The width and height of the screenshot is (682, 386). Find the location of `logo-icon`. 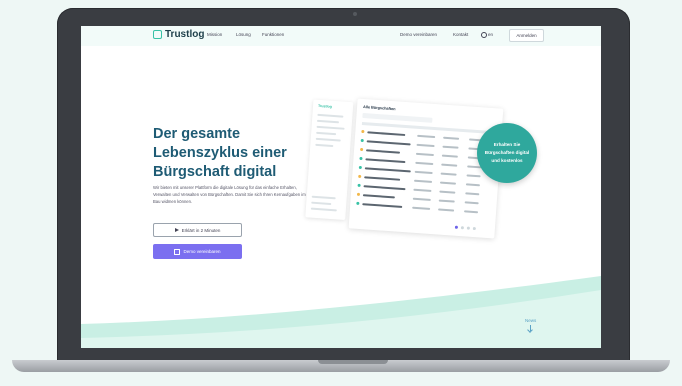

logo-icon is located at coordinates (157, 34).